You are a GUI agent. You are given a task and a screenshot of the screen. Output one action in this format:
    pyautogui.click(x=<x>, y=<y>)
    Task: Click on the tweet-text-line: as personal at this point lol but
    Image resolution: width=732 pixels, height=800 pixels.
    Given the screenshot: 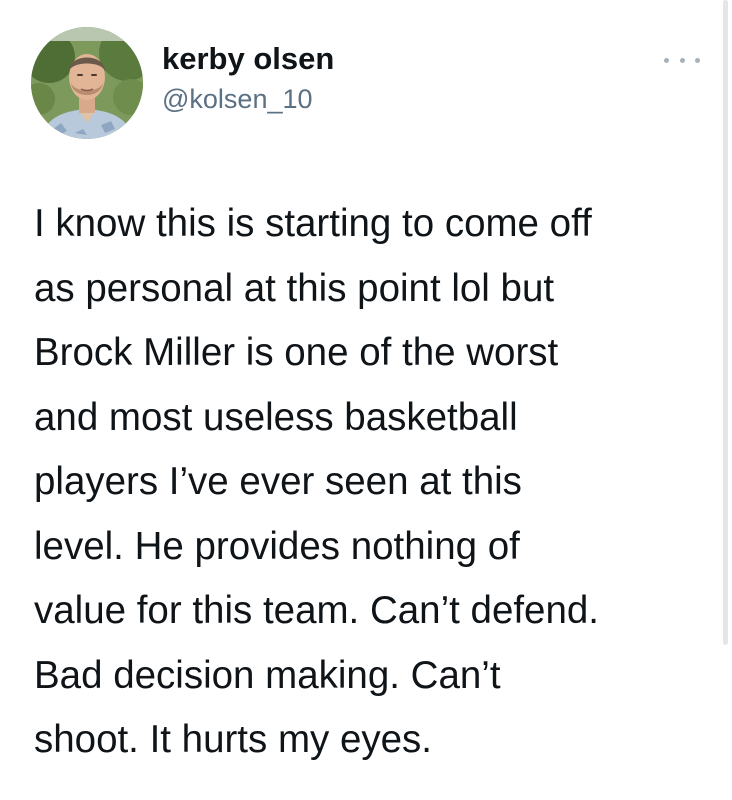 What is the action you would take?
    pyautogui.click(x=294, y=288)
    